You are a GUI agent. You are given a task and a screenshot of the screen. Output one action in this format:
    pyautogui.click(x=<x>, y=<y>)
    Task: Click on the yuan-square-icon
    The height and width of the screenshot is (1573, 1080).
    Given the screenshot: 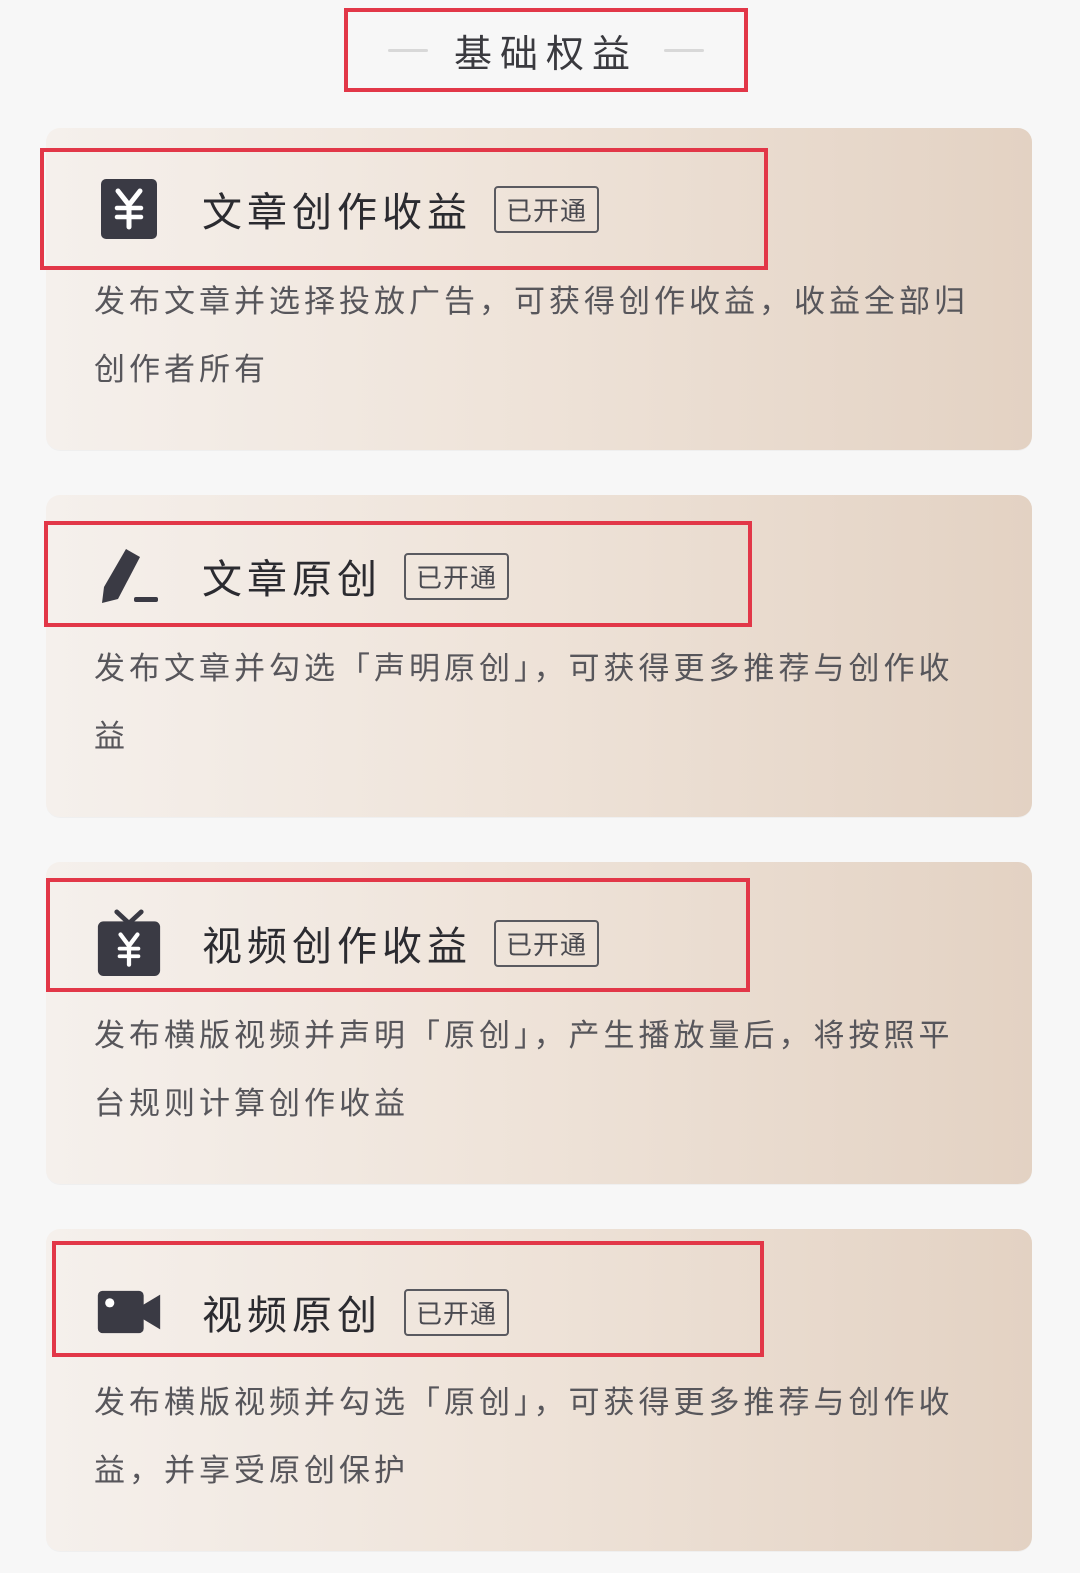 What is the action you would take?
    pyautogui.click(x=129, y=209)
    